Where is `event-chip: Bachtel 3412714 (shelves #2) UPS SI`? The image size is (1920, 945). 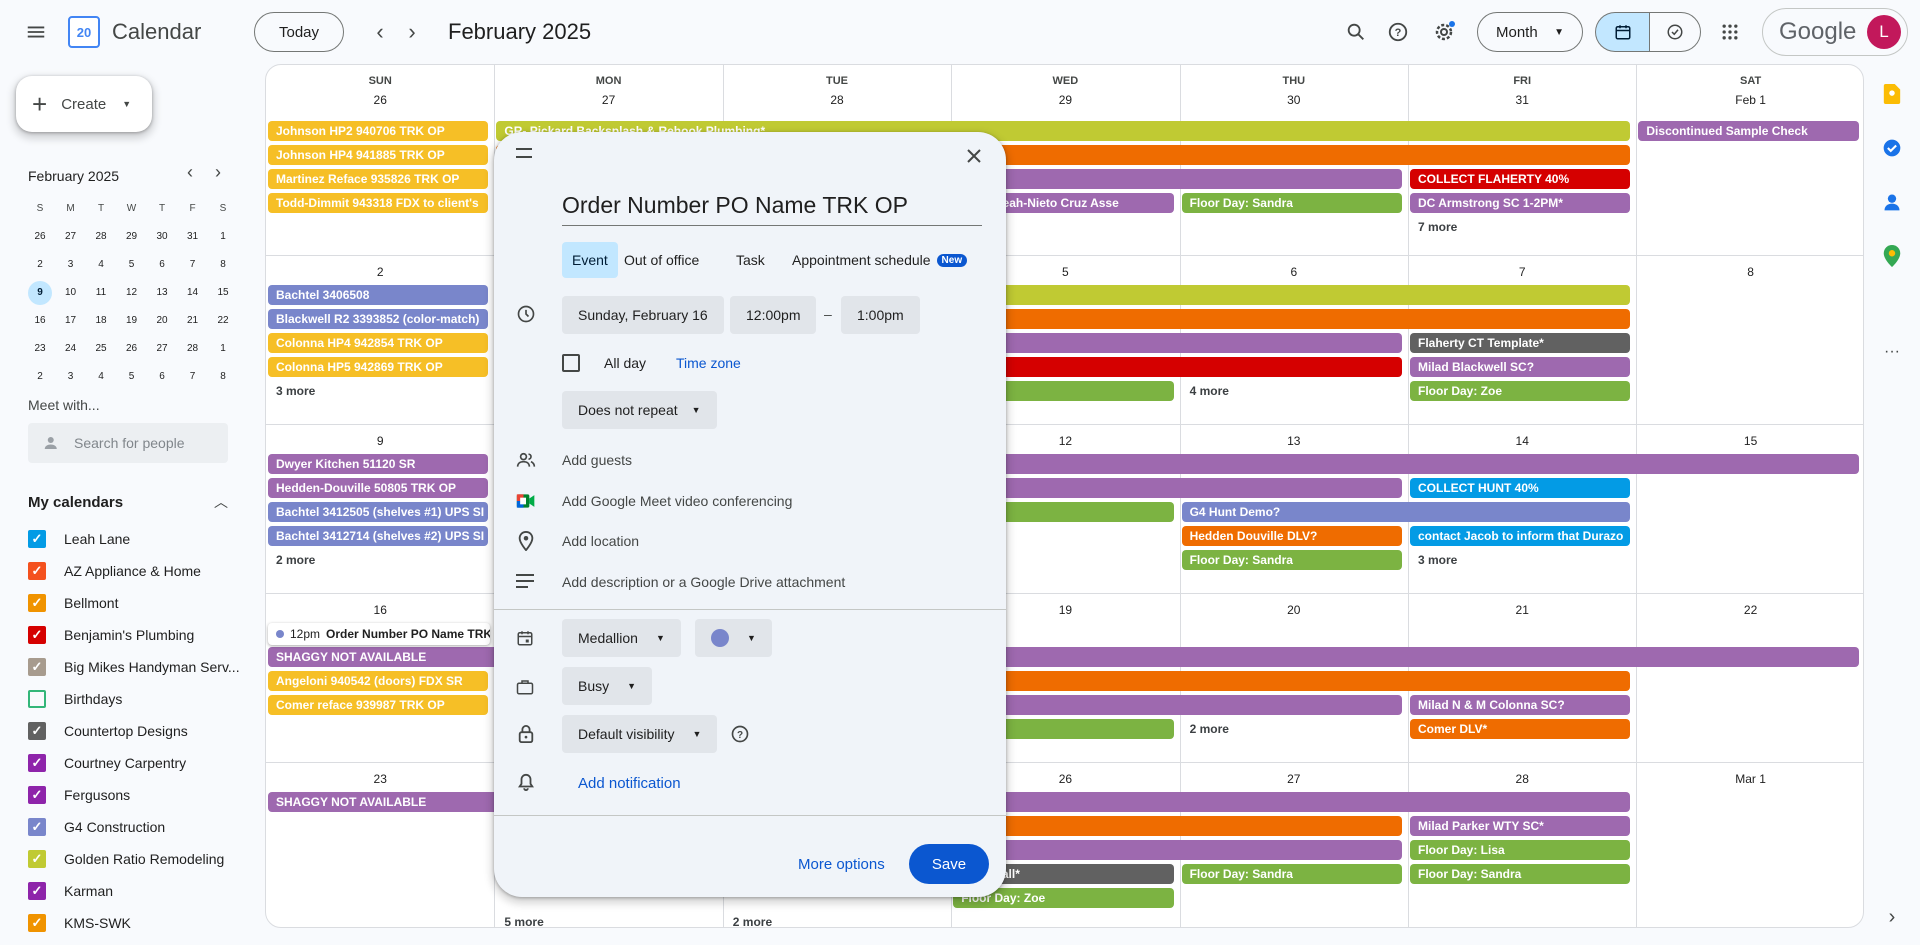 event-chip: Bachtel 3412714 (shelves #2) UPS SI is located at coordinates (378, 536).